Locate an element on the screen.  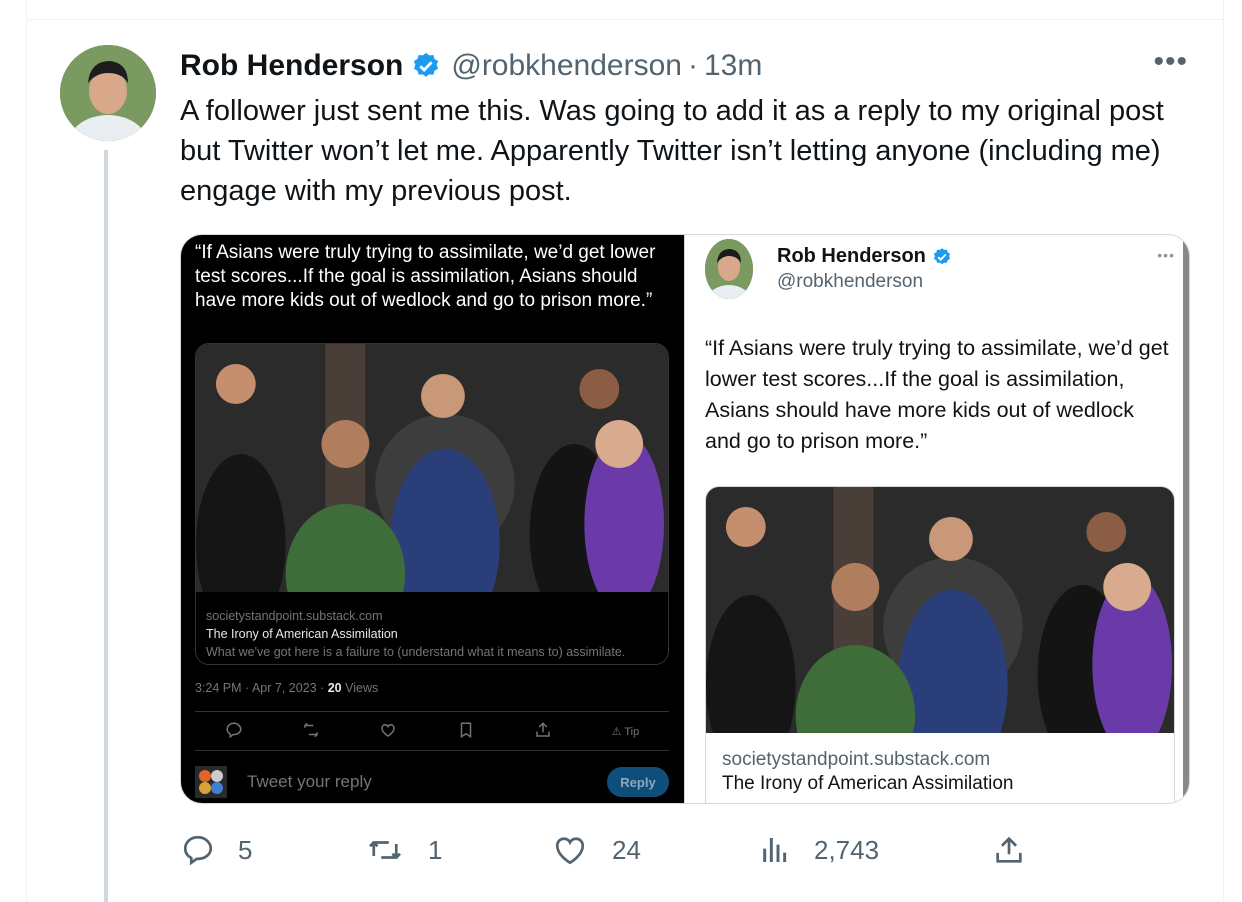
thread-line is located at coordinates (106, 526).